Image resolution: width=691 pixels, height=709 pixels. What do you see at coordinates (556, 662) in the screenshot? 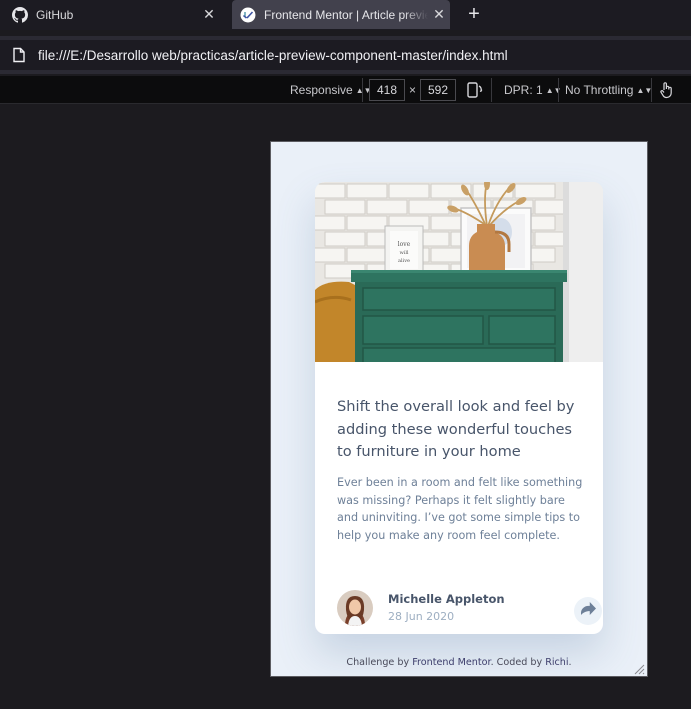
I see `coder-link: Richi` at bounding box center [556, 662].